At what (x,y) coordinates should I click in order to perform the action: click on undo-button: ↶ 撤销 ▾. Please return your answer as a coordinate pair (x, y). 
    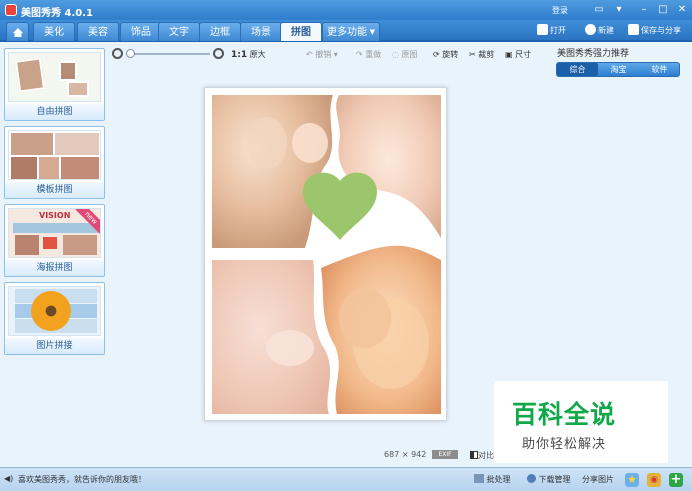
    Looking at the image, I should click on (322, 54).